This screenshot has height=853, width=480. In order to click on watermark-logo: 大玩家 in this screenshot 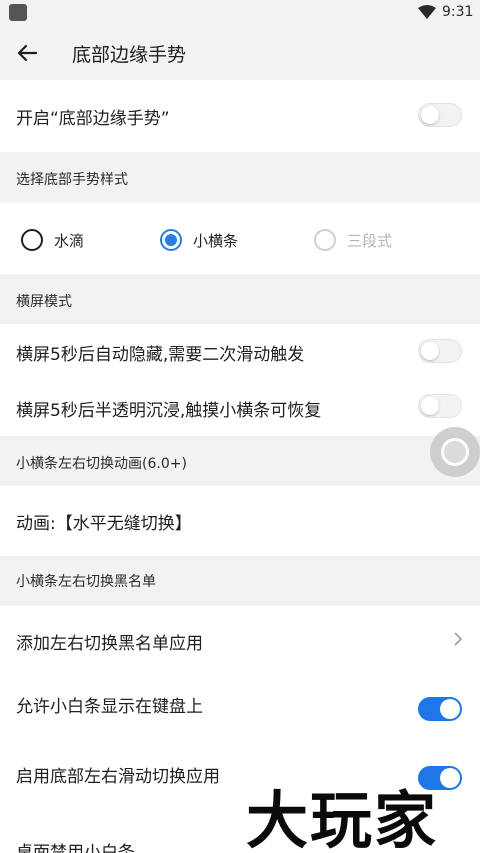, I will do `click(342, 818)`.